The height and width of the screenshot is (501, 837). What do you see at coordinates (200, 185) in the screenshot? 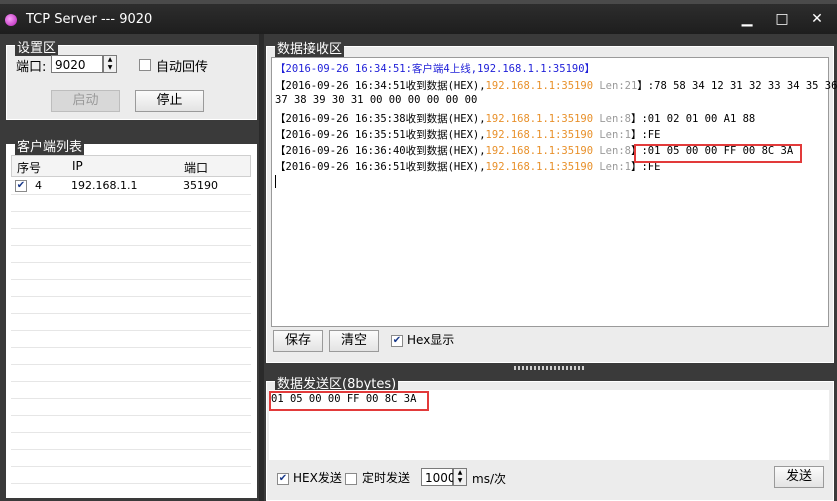
I see `client-port: 35190` at bounding box center [200, 185].